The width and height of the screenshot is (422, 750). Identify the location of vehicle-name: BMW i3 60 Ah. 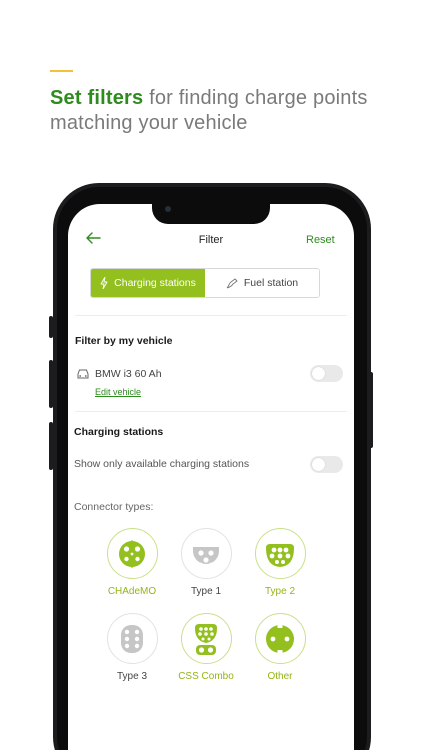
(128, 374).